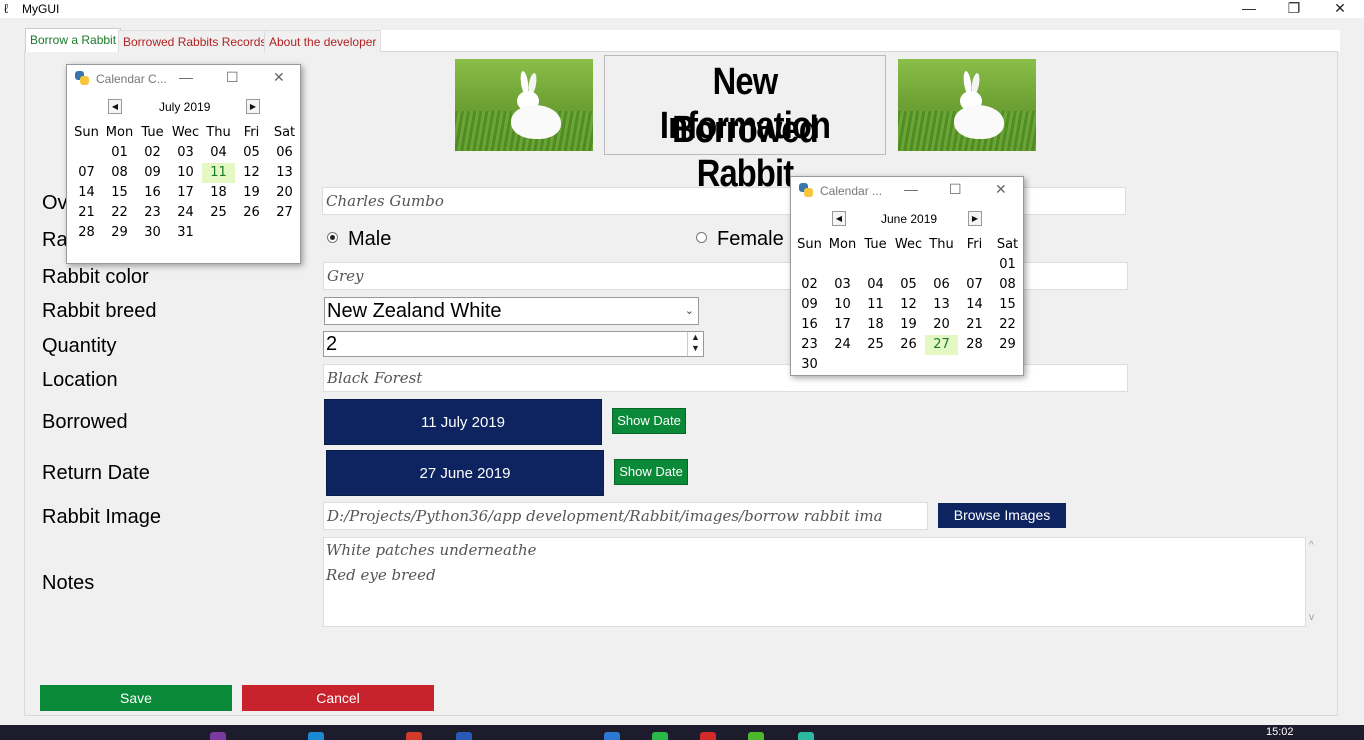 The width and height of the screenshot is (1364, 740). What do you see at coordinates (119, 213) in the screenshot?
I see `calendar-day: 22` at bounding box center [119, 213].